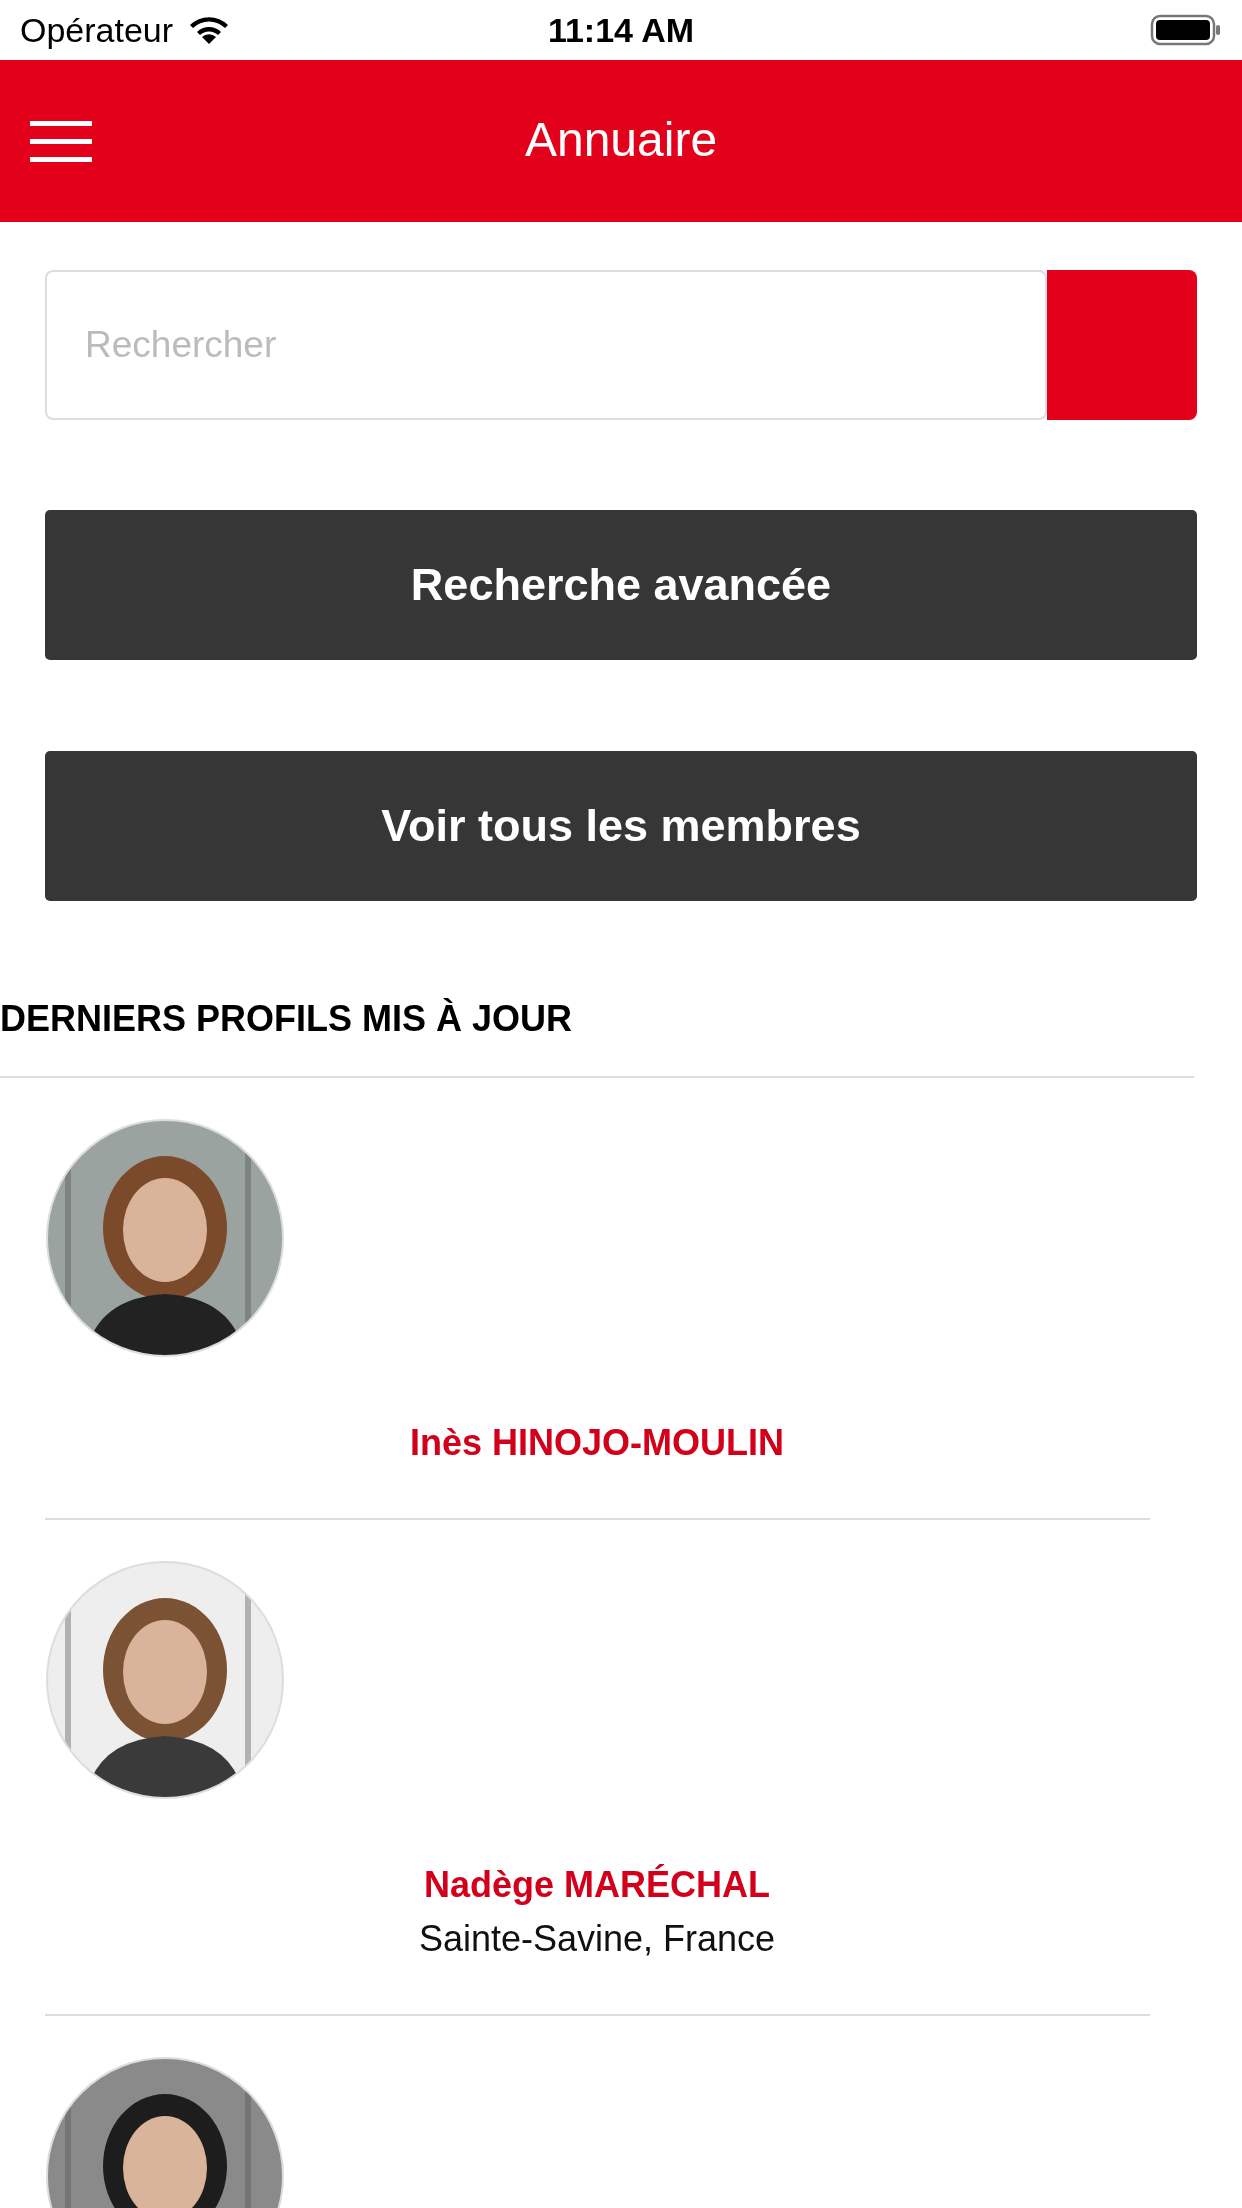 This screenshot has height=2208, width=1242. I want to click on member-name: Nadège MARÉCHAL, so click(597, 1885).